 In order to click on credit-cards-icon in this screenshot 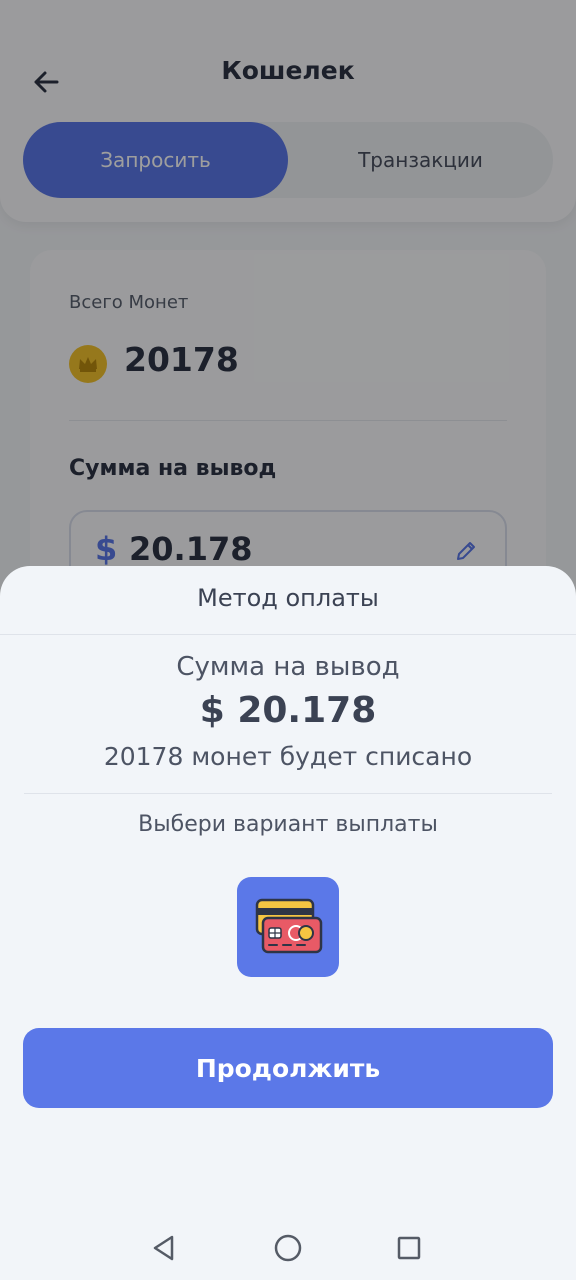, I will do `click(289, 926)`.